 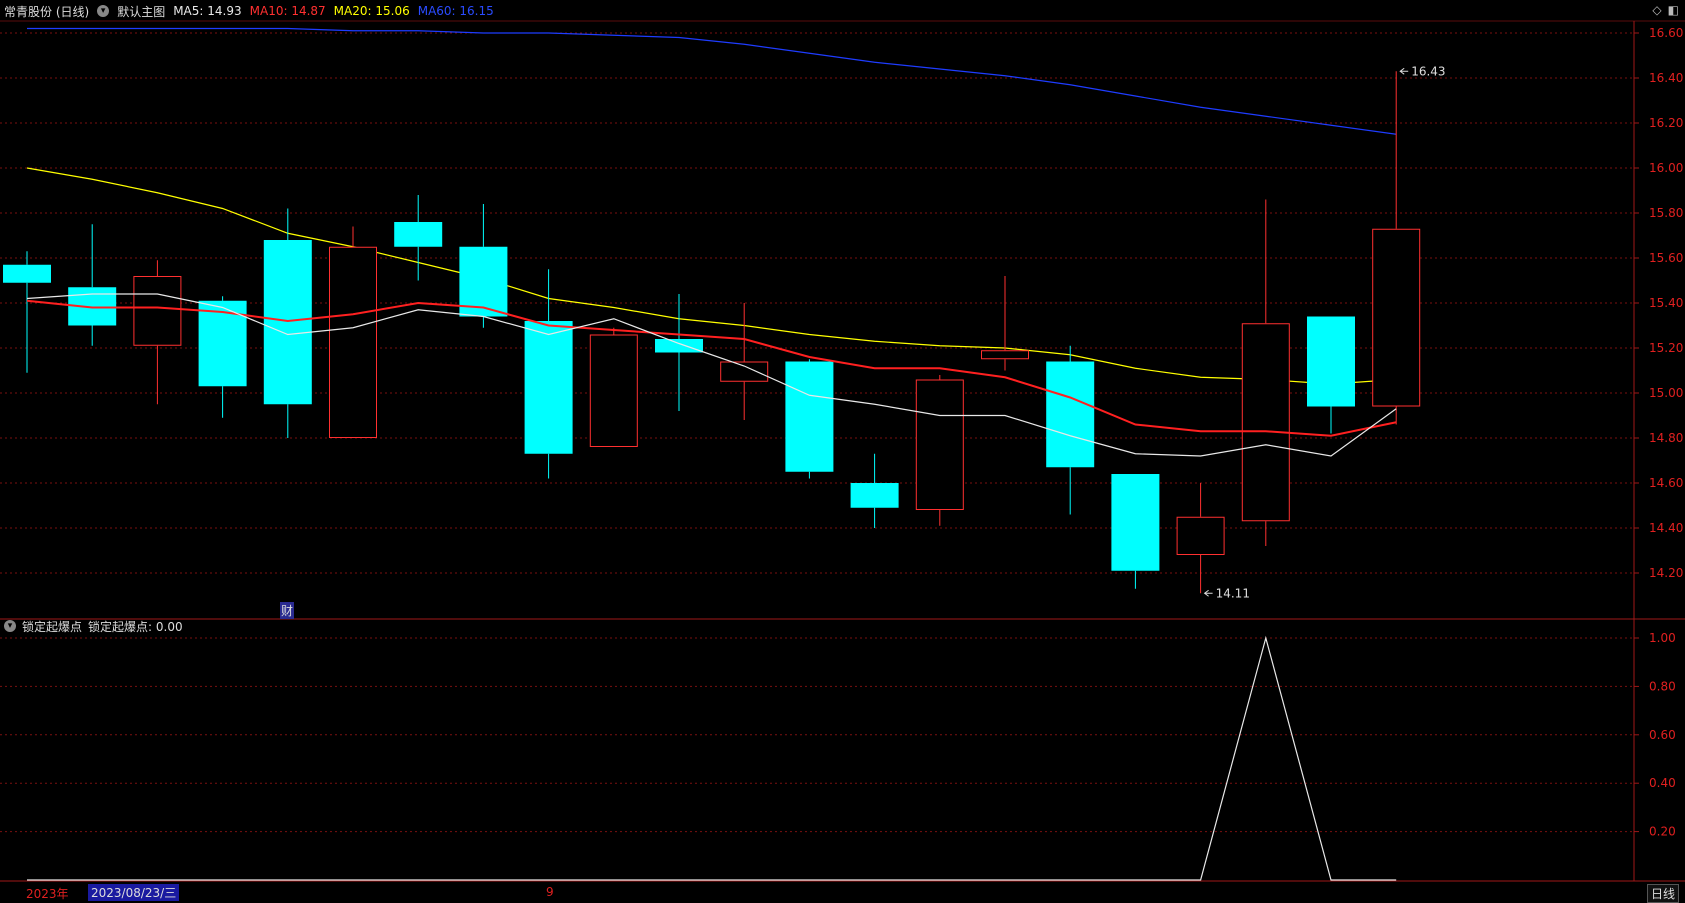 I want to click on template-label: 默认主图, so click(x=141, y=11).